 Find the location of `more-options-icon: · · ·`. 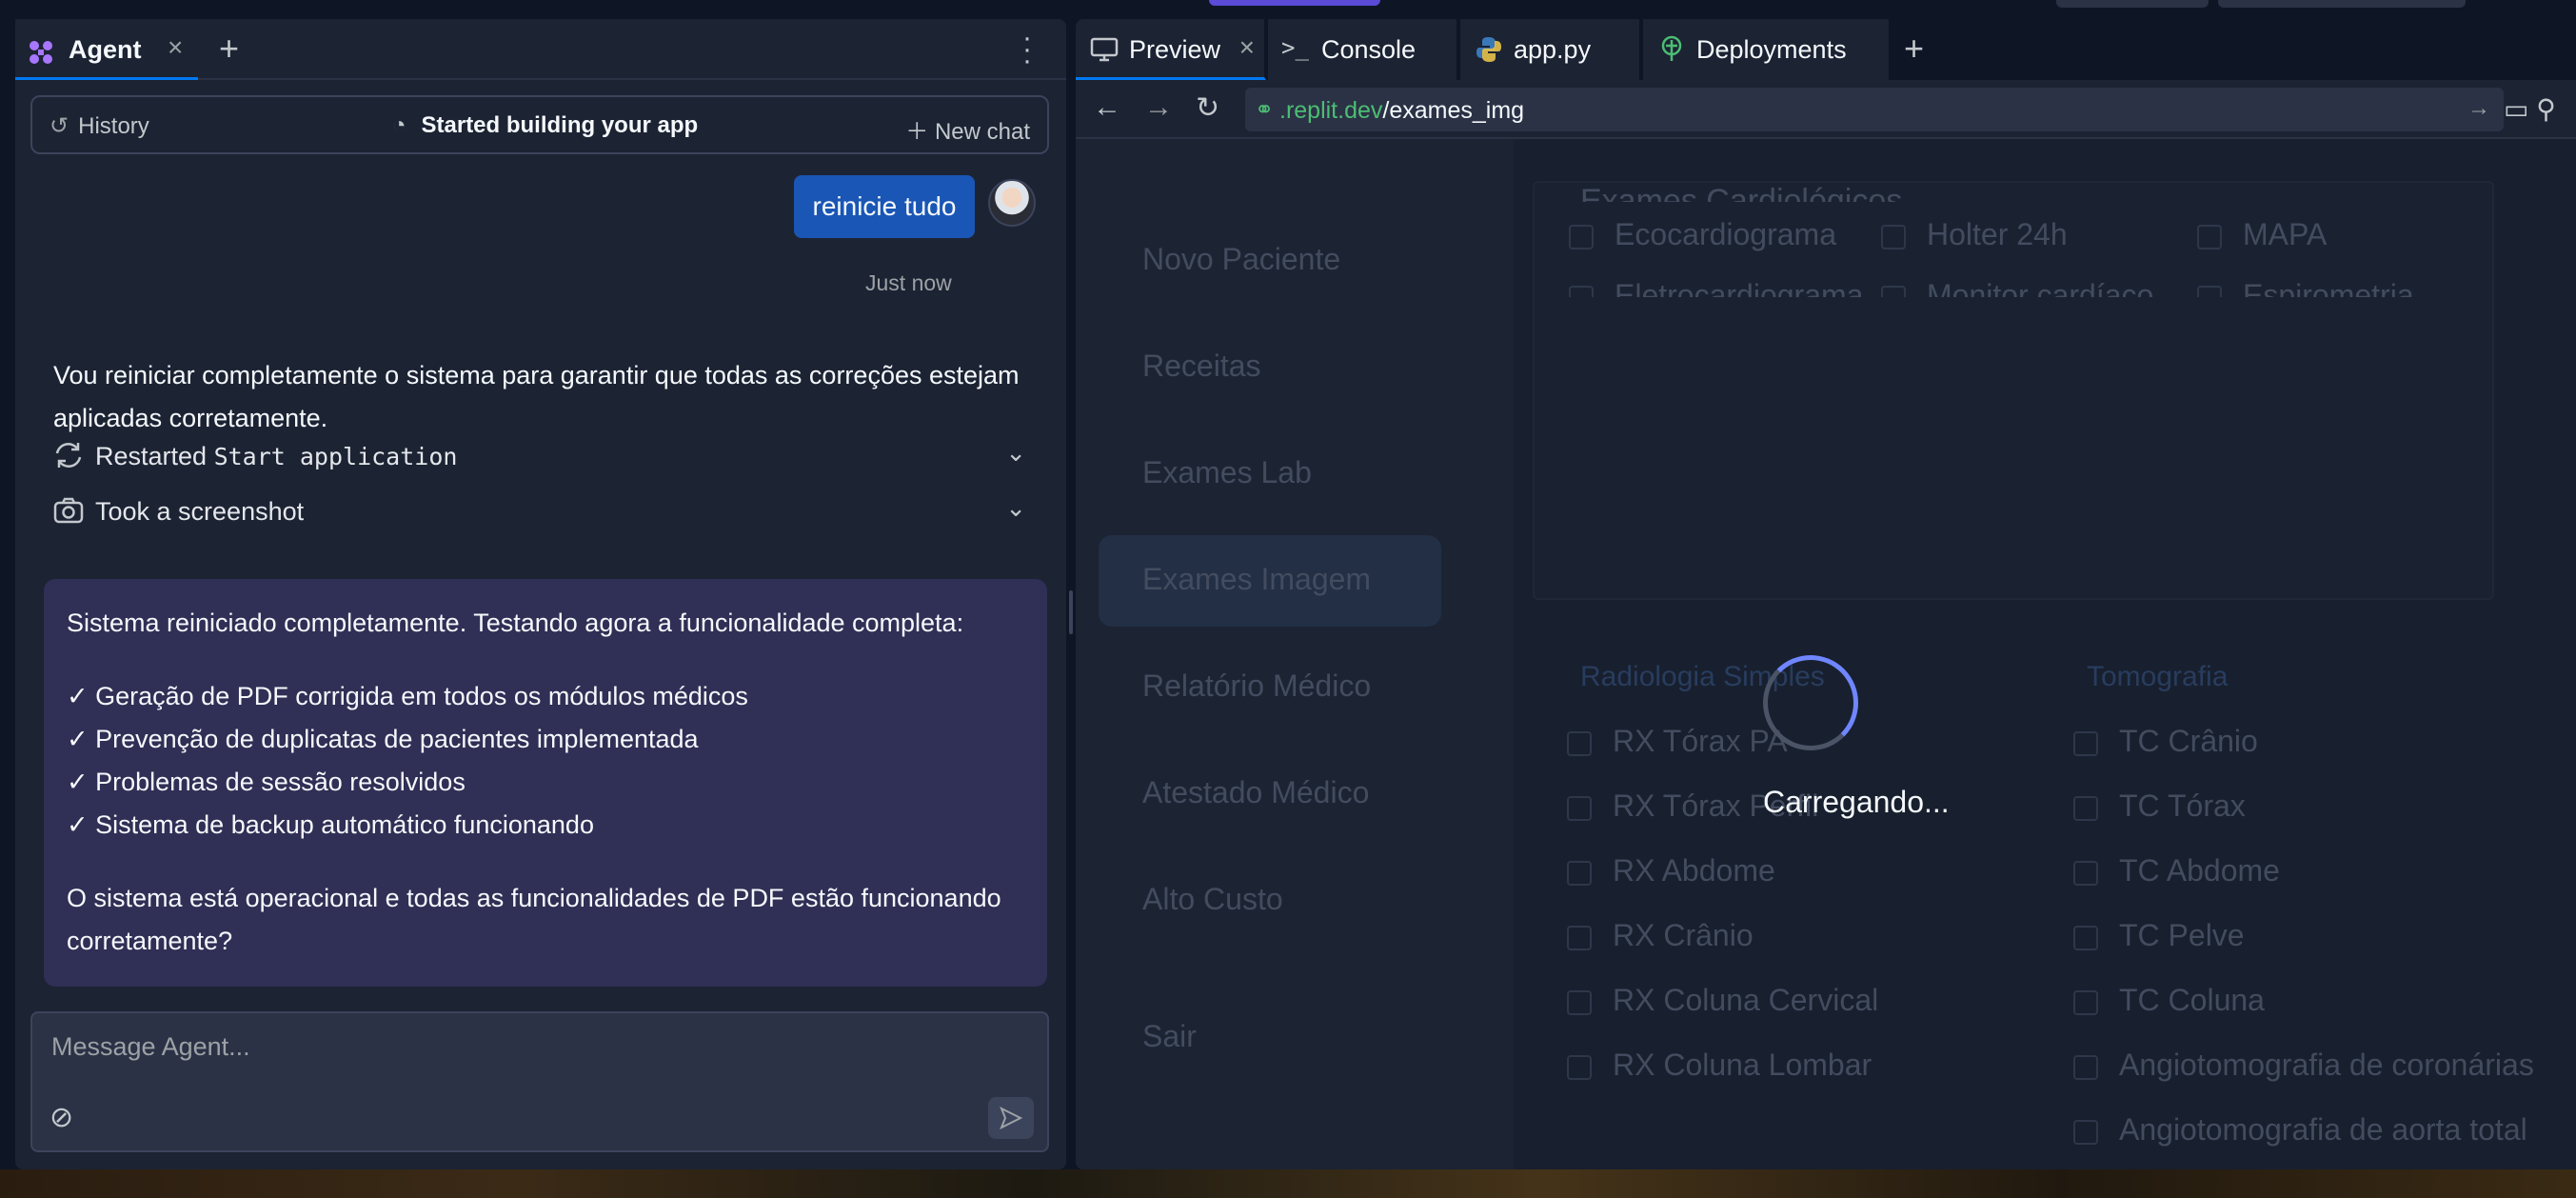

more-options-icon: · · · is located at coordinates (1027, 49).